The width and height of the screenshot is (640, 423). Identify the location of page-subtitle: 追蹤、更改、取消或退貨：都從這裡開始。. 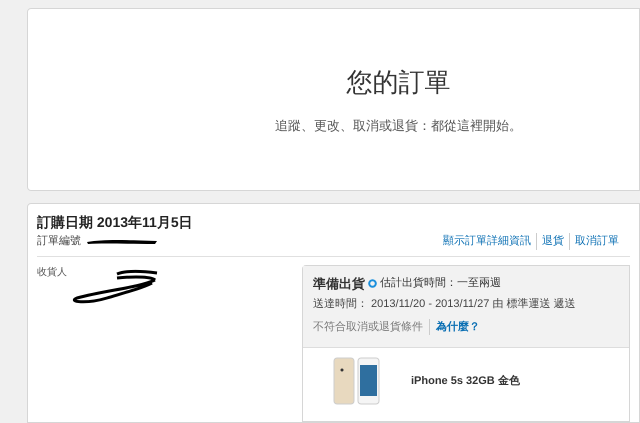
(398, 126).